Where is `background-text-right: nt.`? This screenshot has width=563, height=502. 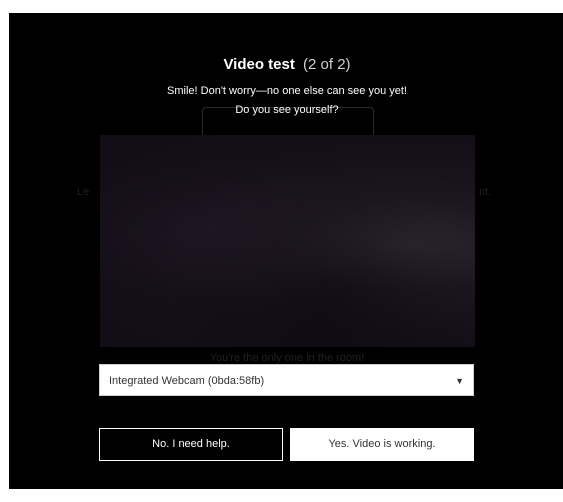 background-text-right: nt. is located at coordinates (485, 192).